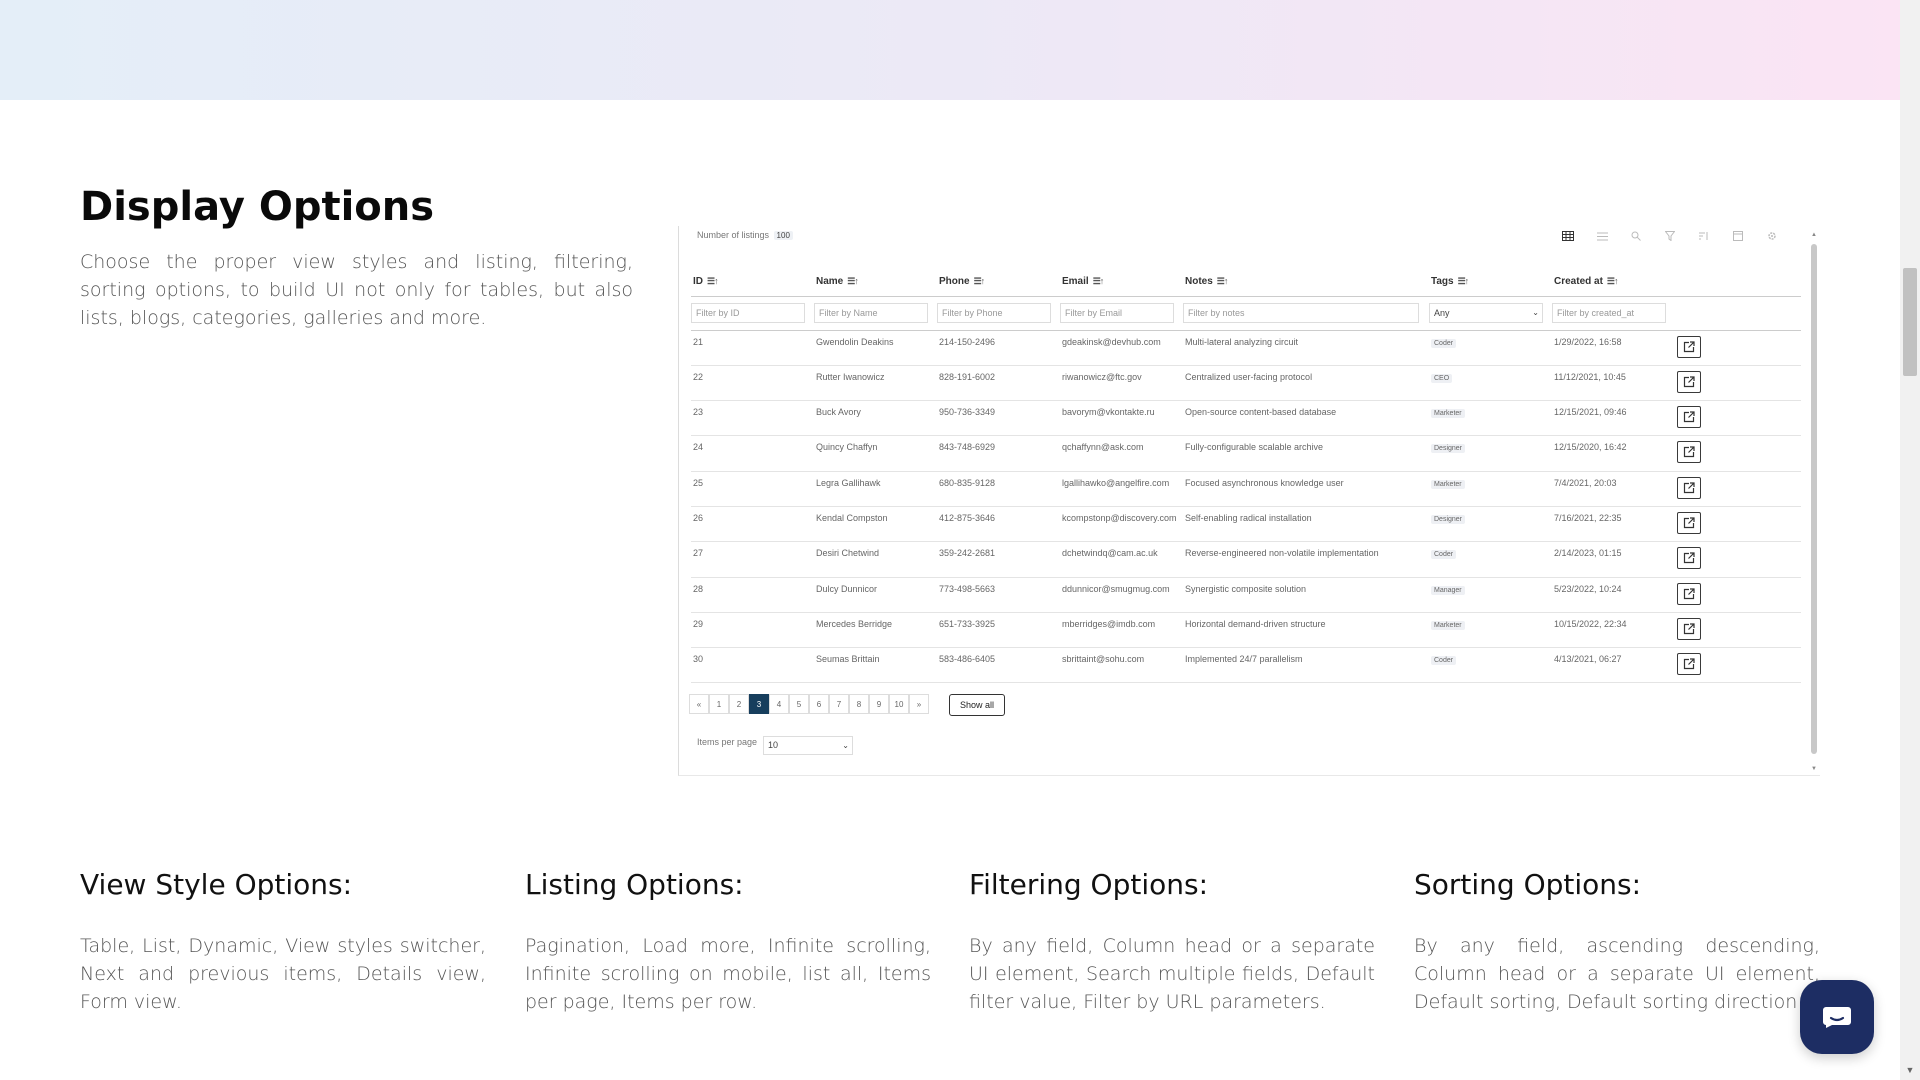 The image size is (1920, 1080). What do you see at coordinates (1602, 236) in the screenshot?
I see `list-view-icon` at bounding box center [1602, 236].